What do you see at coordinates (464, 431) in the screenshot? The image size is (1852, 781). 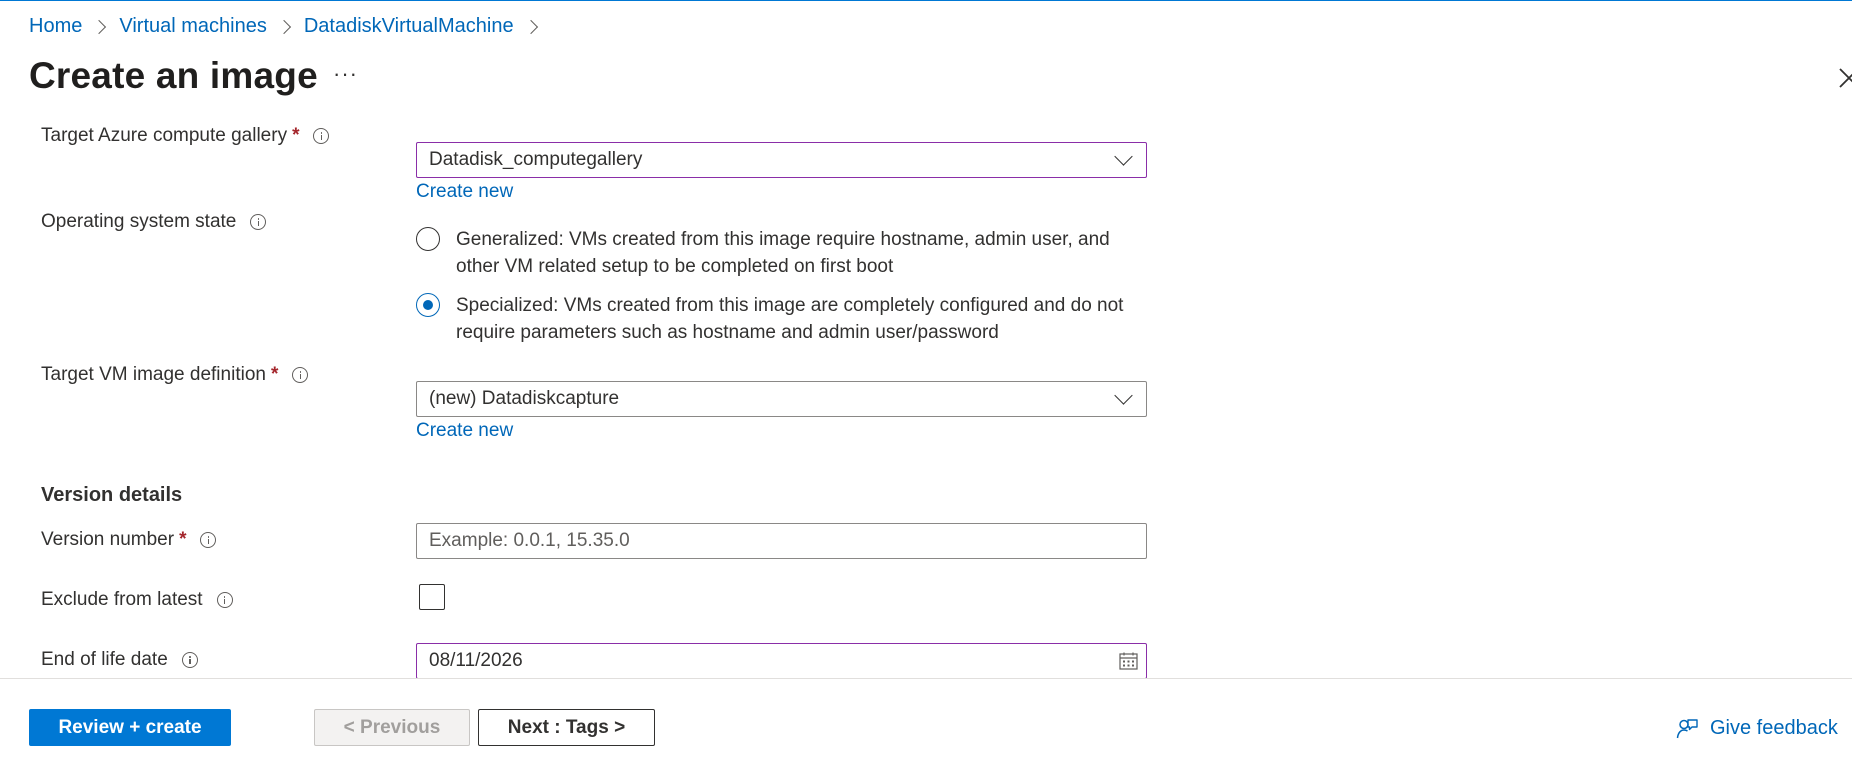 I see `image-definition-create-new-link: Create new` at bounding box center [464, 431].